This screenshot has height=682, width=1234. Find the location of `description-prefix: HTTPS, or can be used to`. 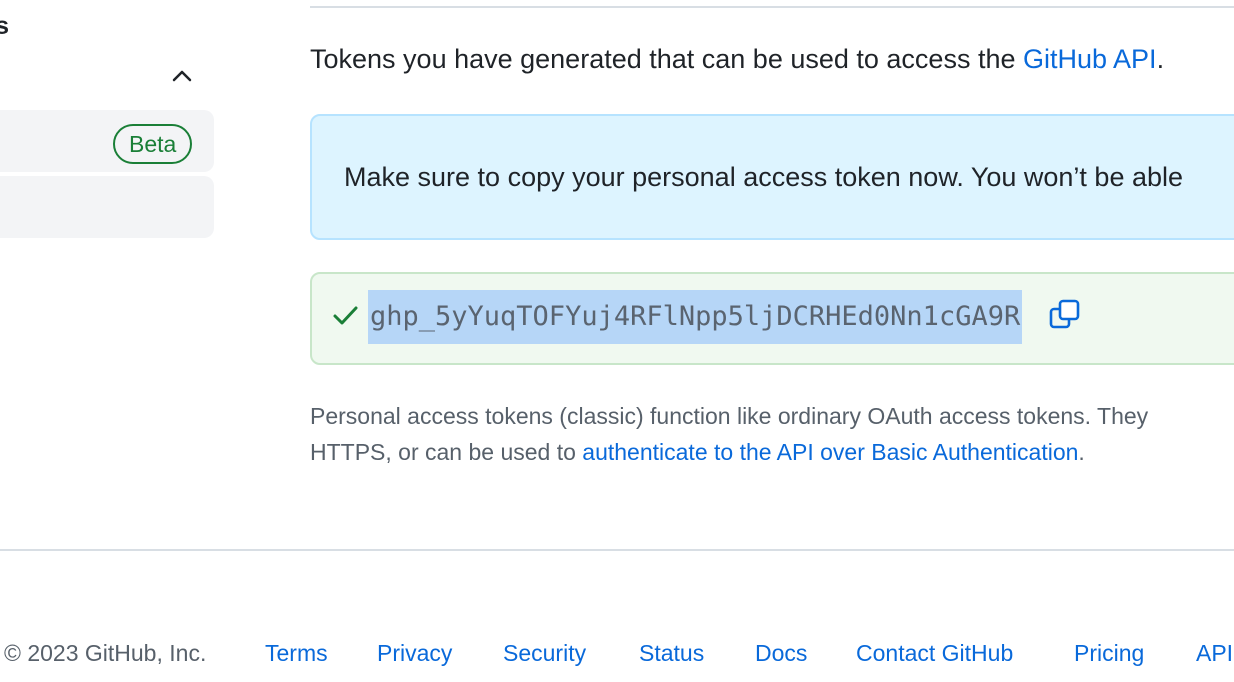

description-prefix: HTTPS, or can be used to is located at coordinates (446, 452).